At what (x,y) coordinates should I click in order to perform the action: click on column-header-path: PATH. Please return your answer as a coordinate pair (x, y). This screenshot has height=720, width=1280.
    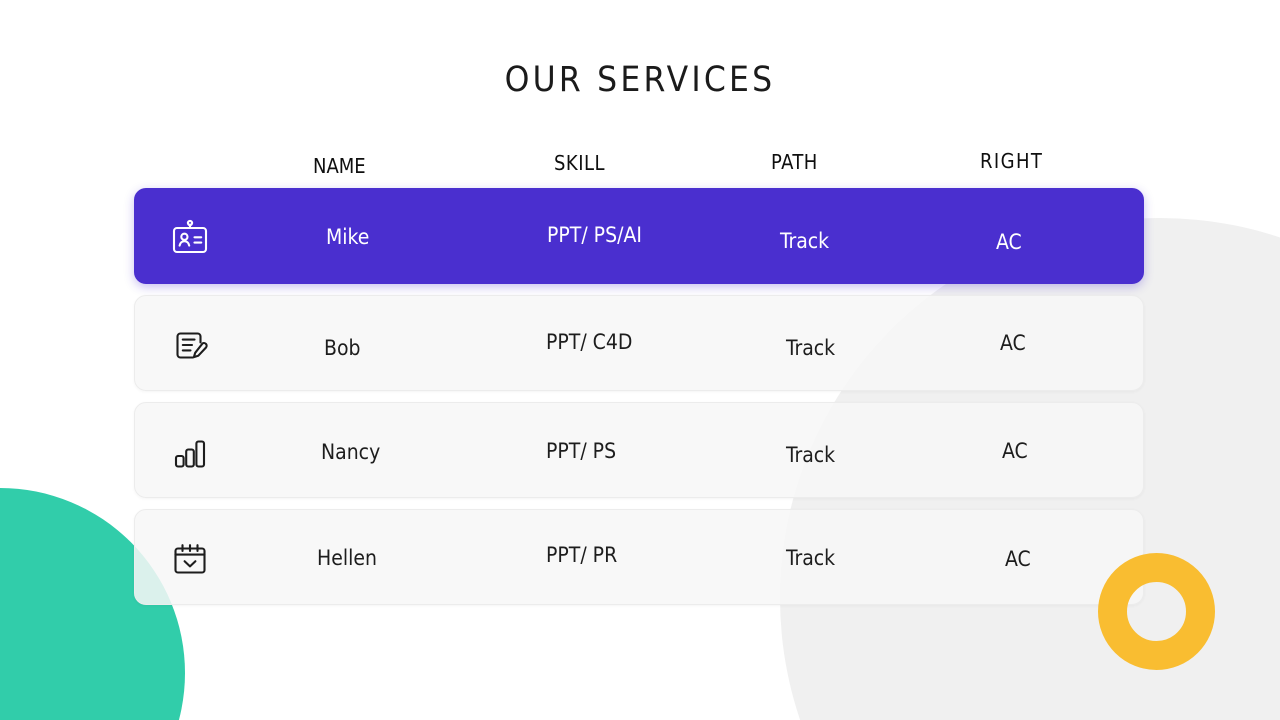
    Looking at the image, I should click on (794, 162).